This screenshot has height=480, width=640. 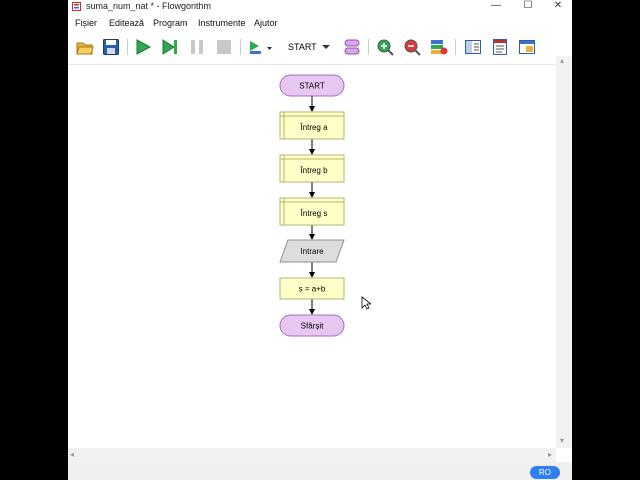 What do you see at coordinates (412, 47) in the screenshot?
I see `zoom-out-icon` at bounding box center [412, 47].